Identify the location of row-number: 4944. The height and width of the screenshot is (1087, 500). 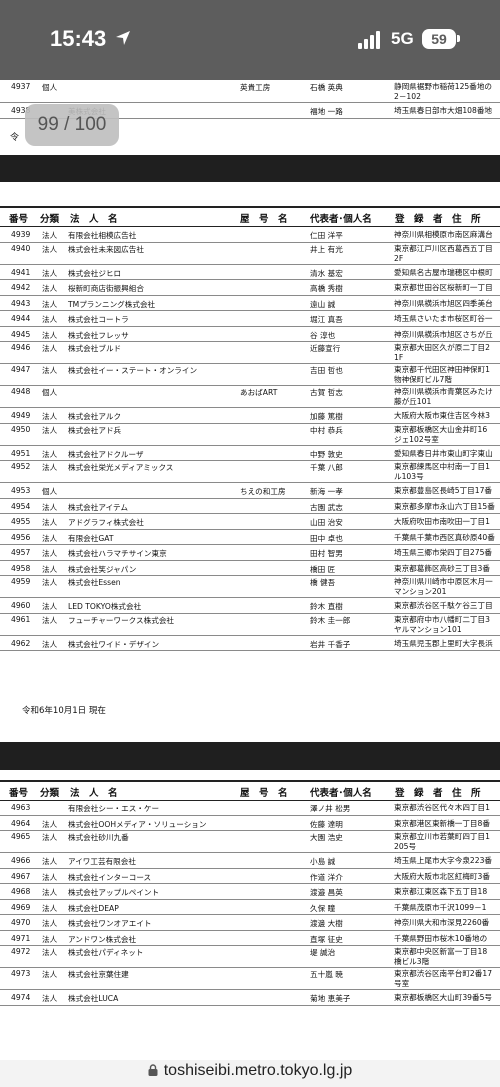
(21, 318).